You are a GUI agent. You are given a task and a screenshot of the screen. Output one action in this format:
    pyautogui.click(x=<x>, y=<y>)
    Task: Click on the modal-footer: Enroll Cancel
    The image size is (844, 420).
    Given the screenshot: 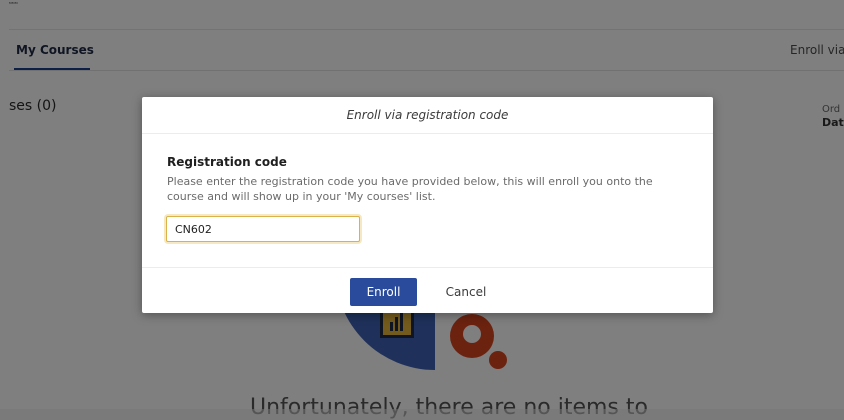 What is the action you would take?
    pyautogui.click(x=427, y=290)
    